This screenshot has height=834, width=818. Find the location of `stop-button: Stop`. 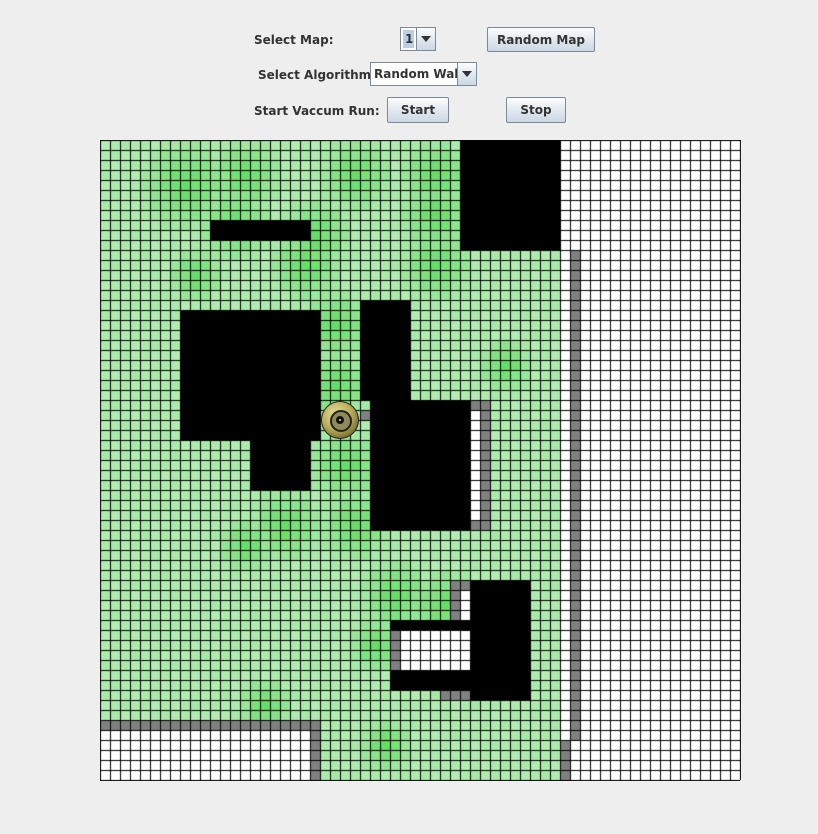

stop-button: Stop is located at coordinates (536, 110).